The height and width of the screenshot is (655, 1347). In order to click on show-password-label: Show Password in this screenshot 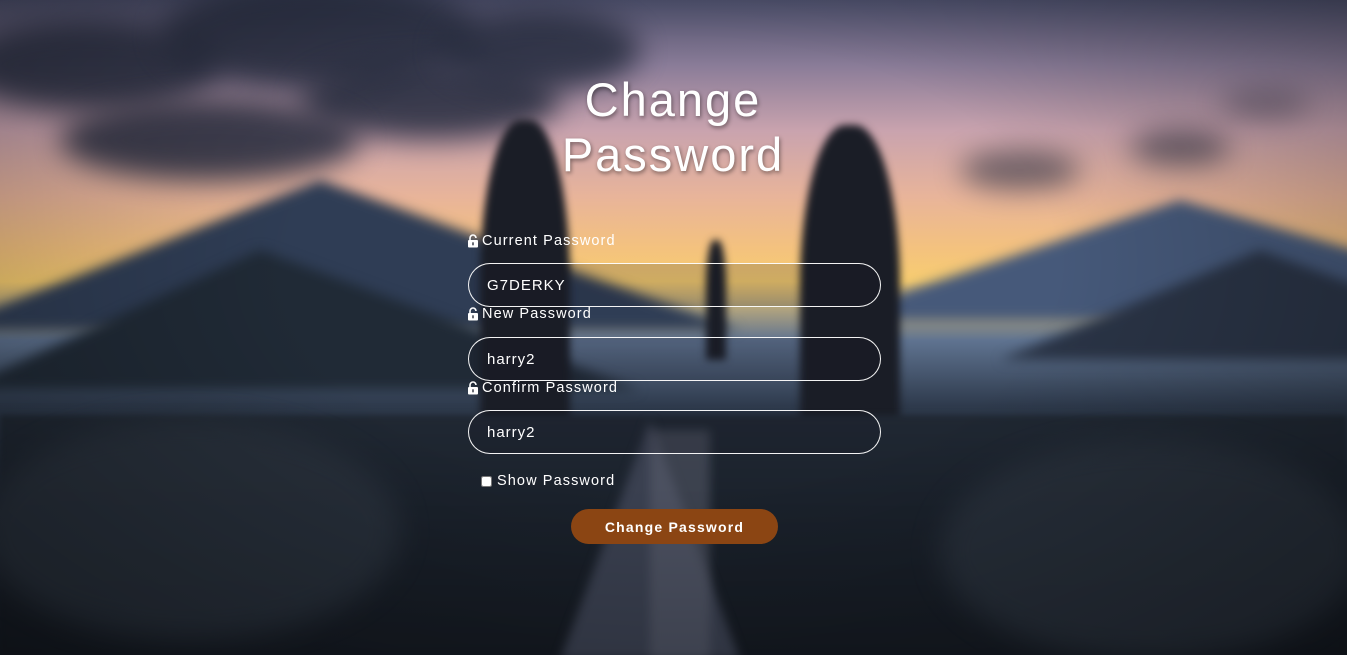, I will do `click(556, 481)`.